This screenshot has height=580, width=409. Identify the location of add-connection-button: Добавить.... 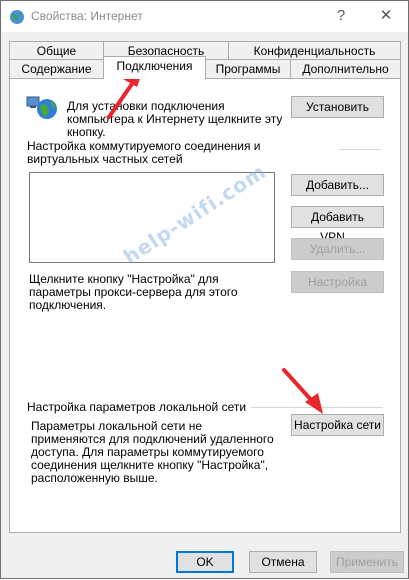
(337, 185).